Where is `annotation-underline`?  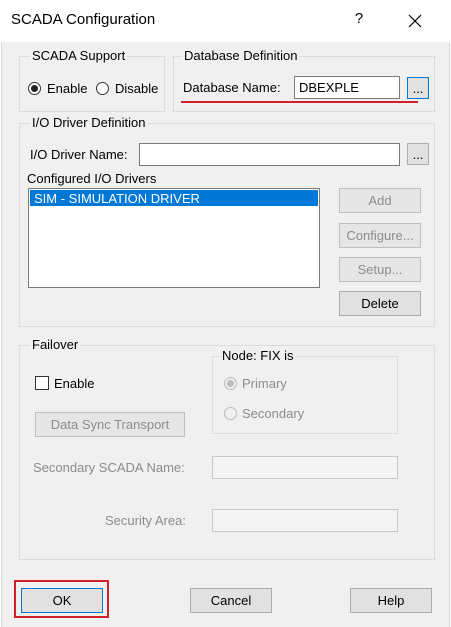 annotation-underline is located at coordinates (299, 102).